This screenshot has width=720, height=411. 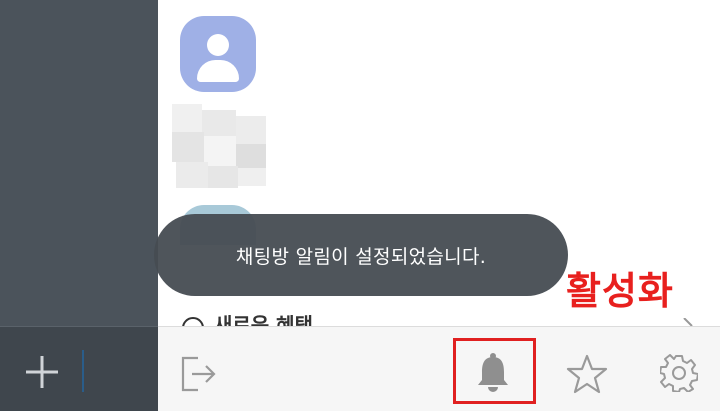 I want to click on member-avatar, so click(x=218, y=54).